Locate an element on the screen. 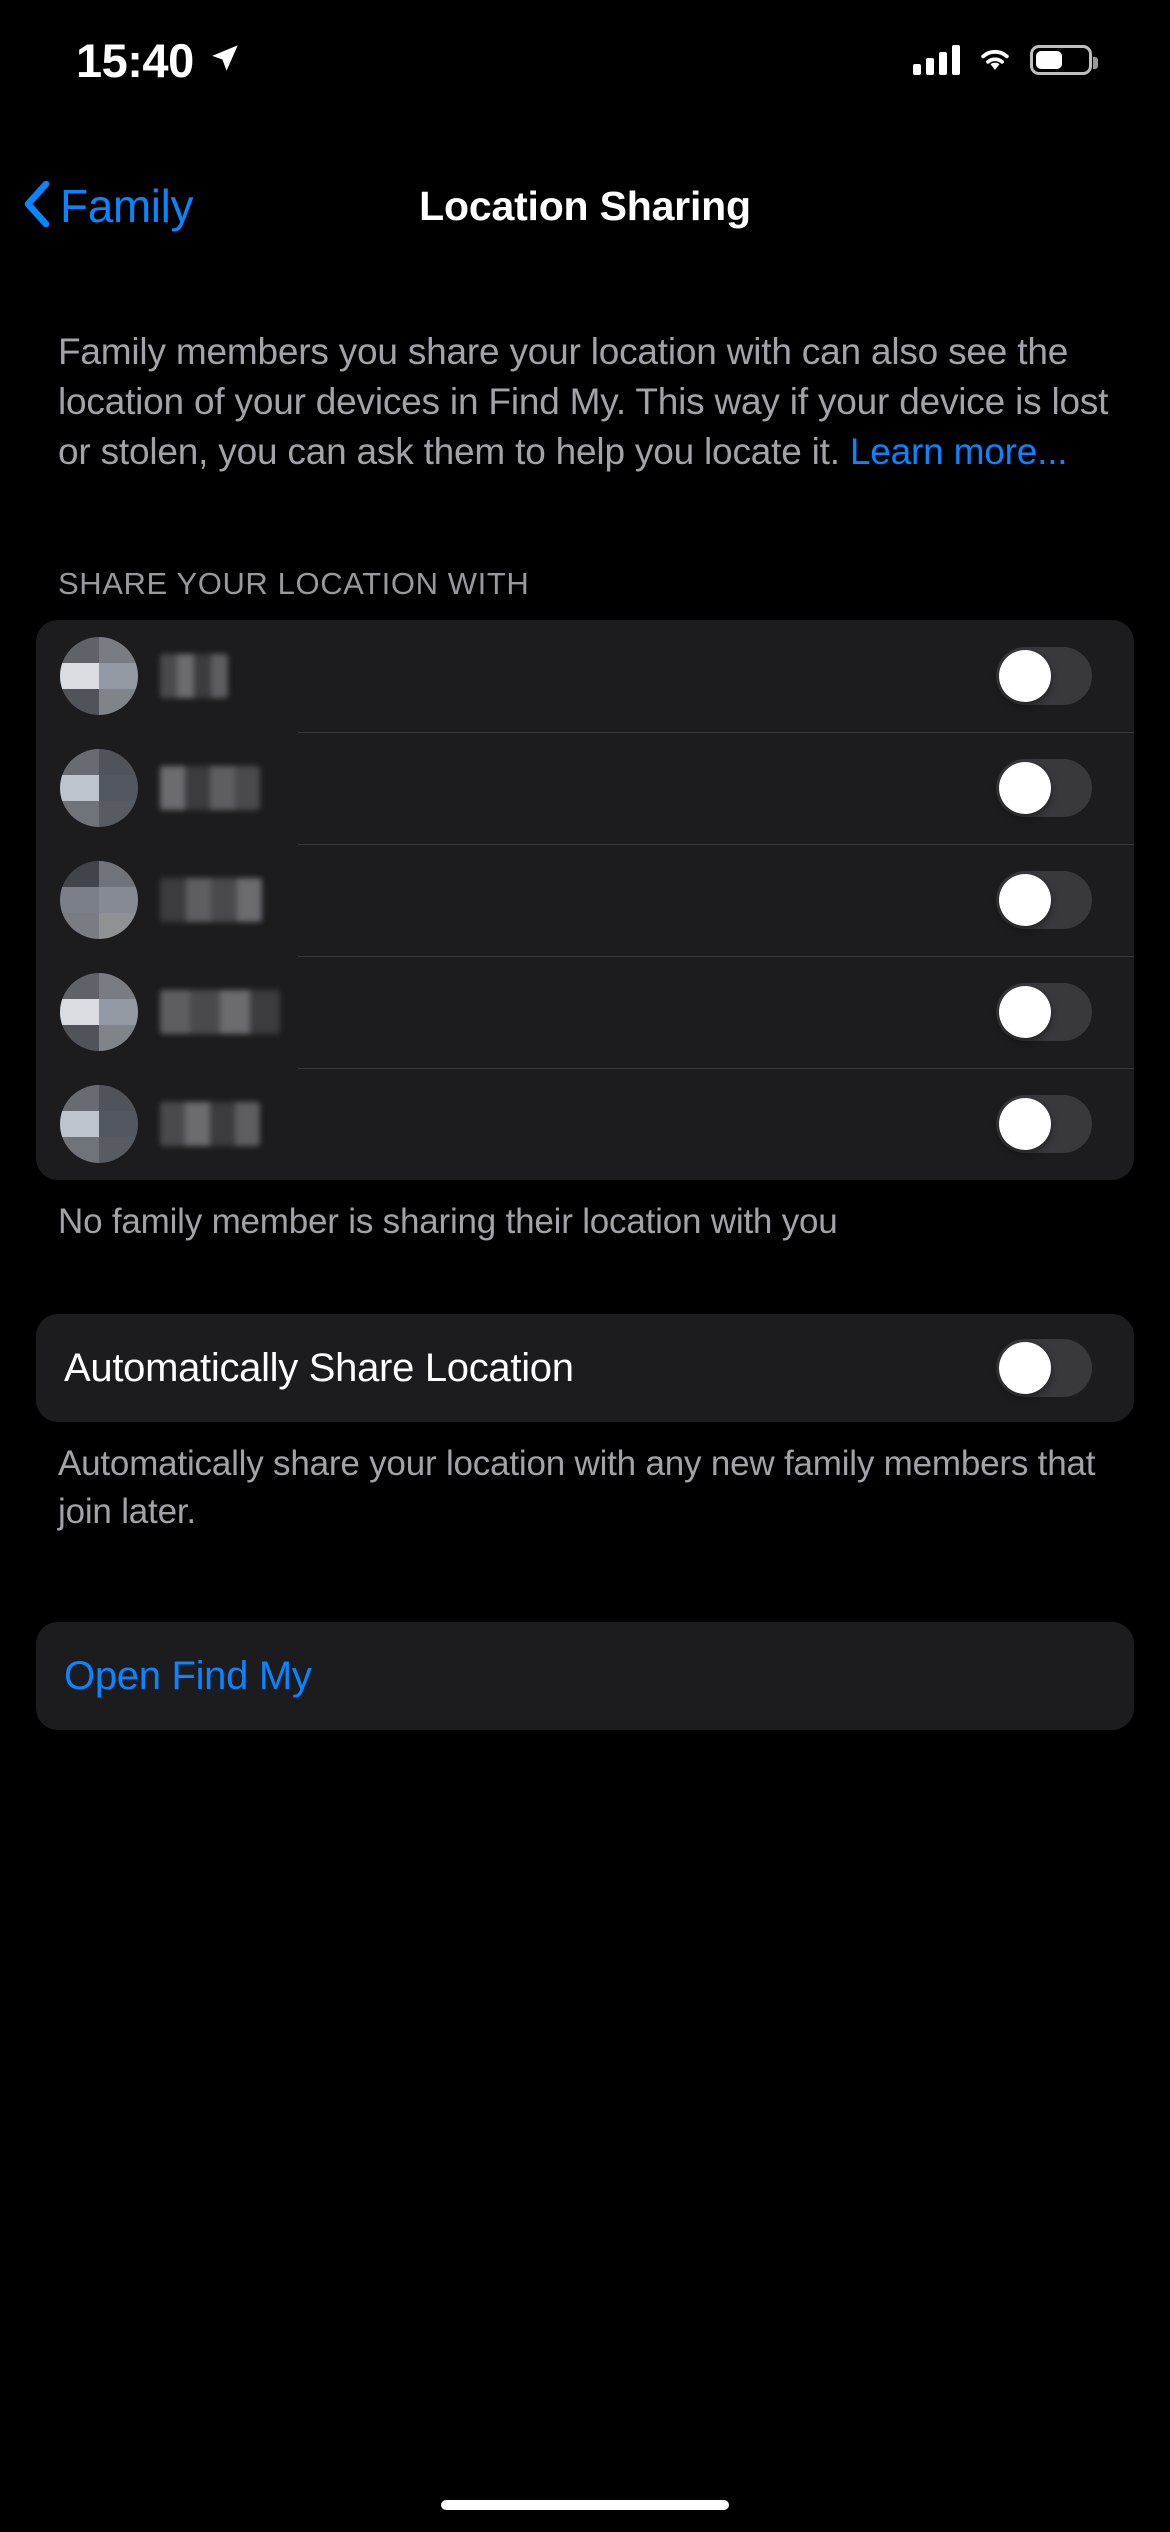 The image size is (1170, 2532). auto-share-card: Automatically Share Location is located at coordinates (585, 1368).